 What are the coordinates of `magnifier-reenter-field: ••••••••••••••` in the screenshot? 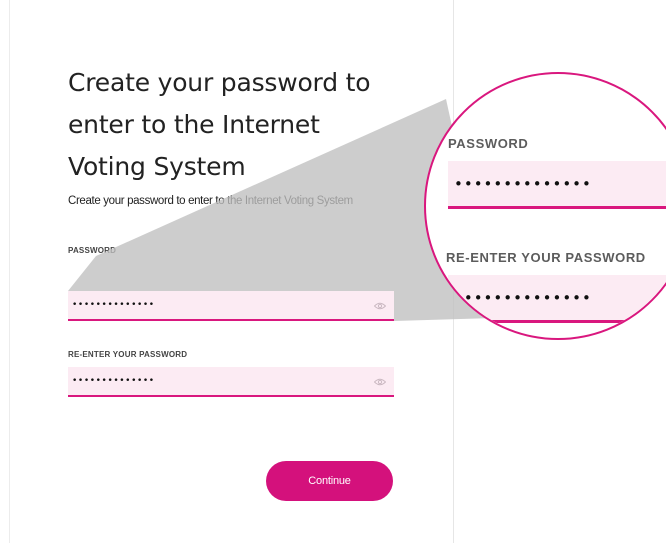 It's located at (557, 299).